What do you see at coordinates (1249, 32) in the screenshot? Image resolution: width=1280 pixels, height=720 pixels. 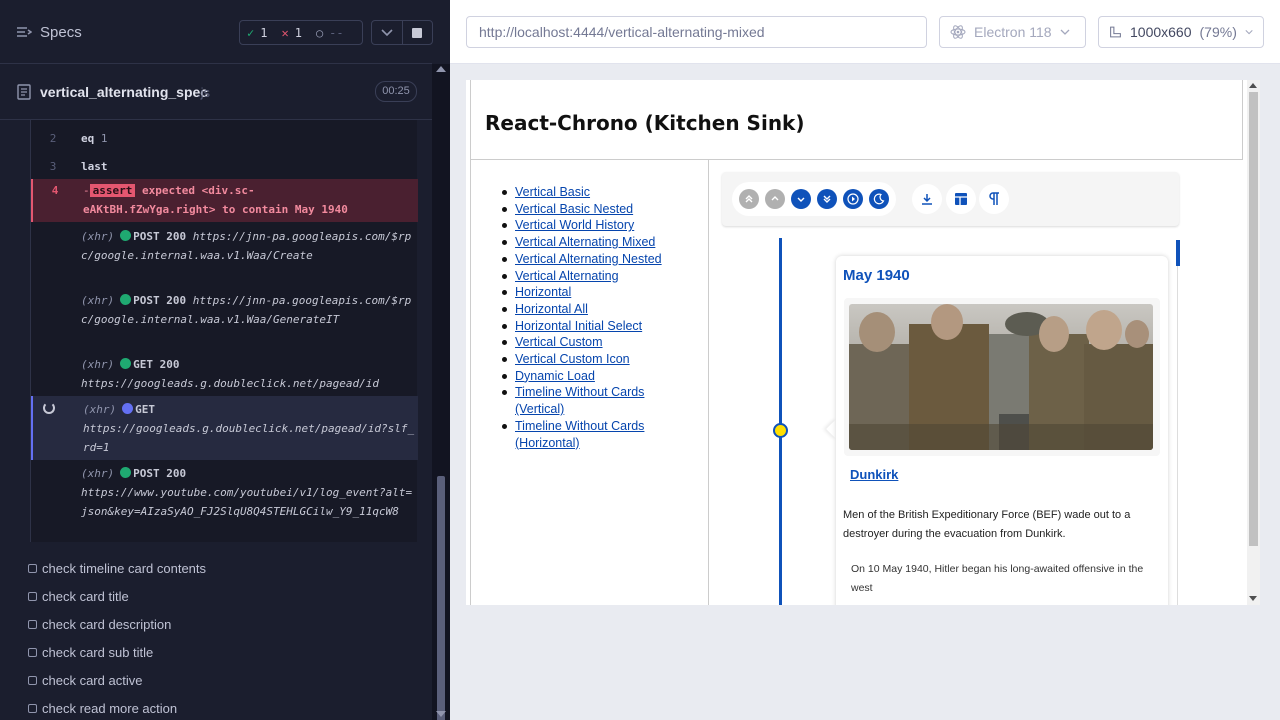 I see `chevron-down-icon` at bounding box center [1249, 32].